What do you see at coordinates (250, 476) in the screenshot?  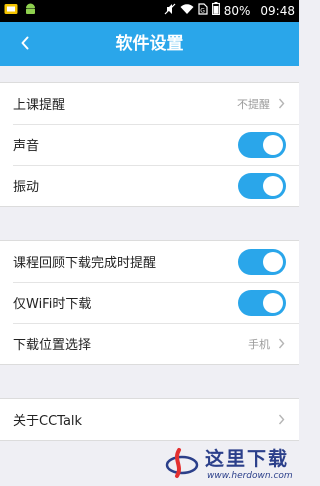 I see `watermark-url: www.herdown.com` at bounding box center [250, 476].